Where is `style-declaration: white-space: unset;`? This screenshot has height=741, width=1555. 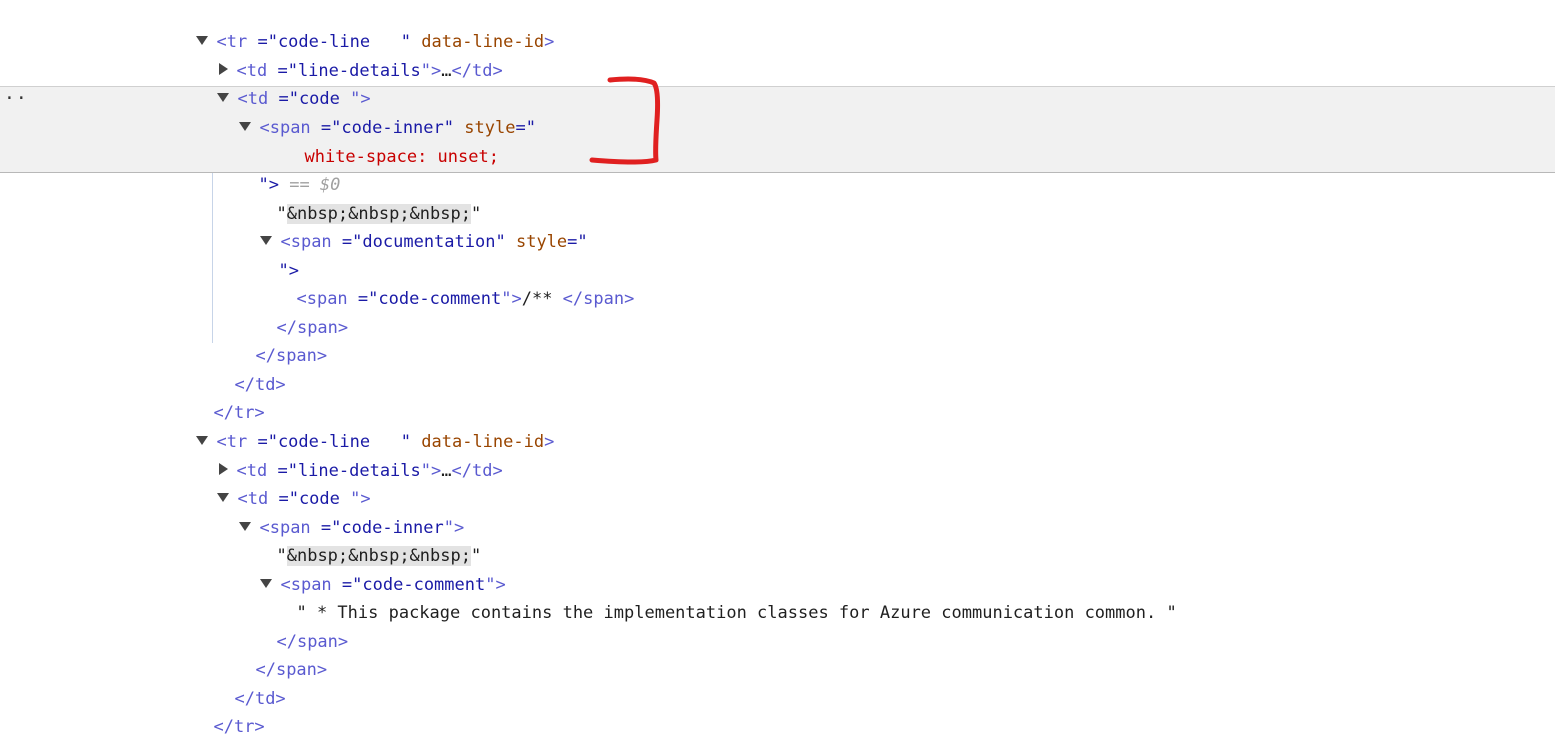 style-declaration: white-space: unset; is located at coordinates (401, 157).